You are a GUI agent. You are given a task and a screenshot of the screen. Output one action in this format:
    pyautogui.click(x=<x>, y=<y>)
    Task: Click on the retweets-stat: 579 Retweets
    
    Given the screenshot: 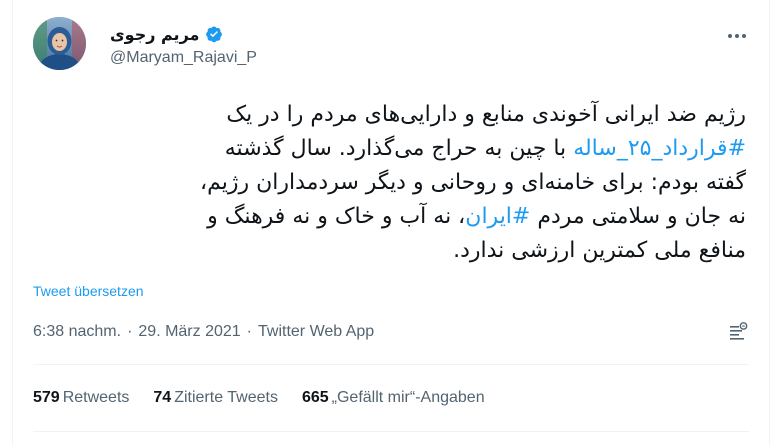 What is the action you would take?
    pyautogui.click(x=81, y=398)
    